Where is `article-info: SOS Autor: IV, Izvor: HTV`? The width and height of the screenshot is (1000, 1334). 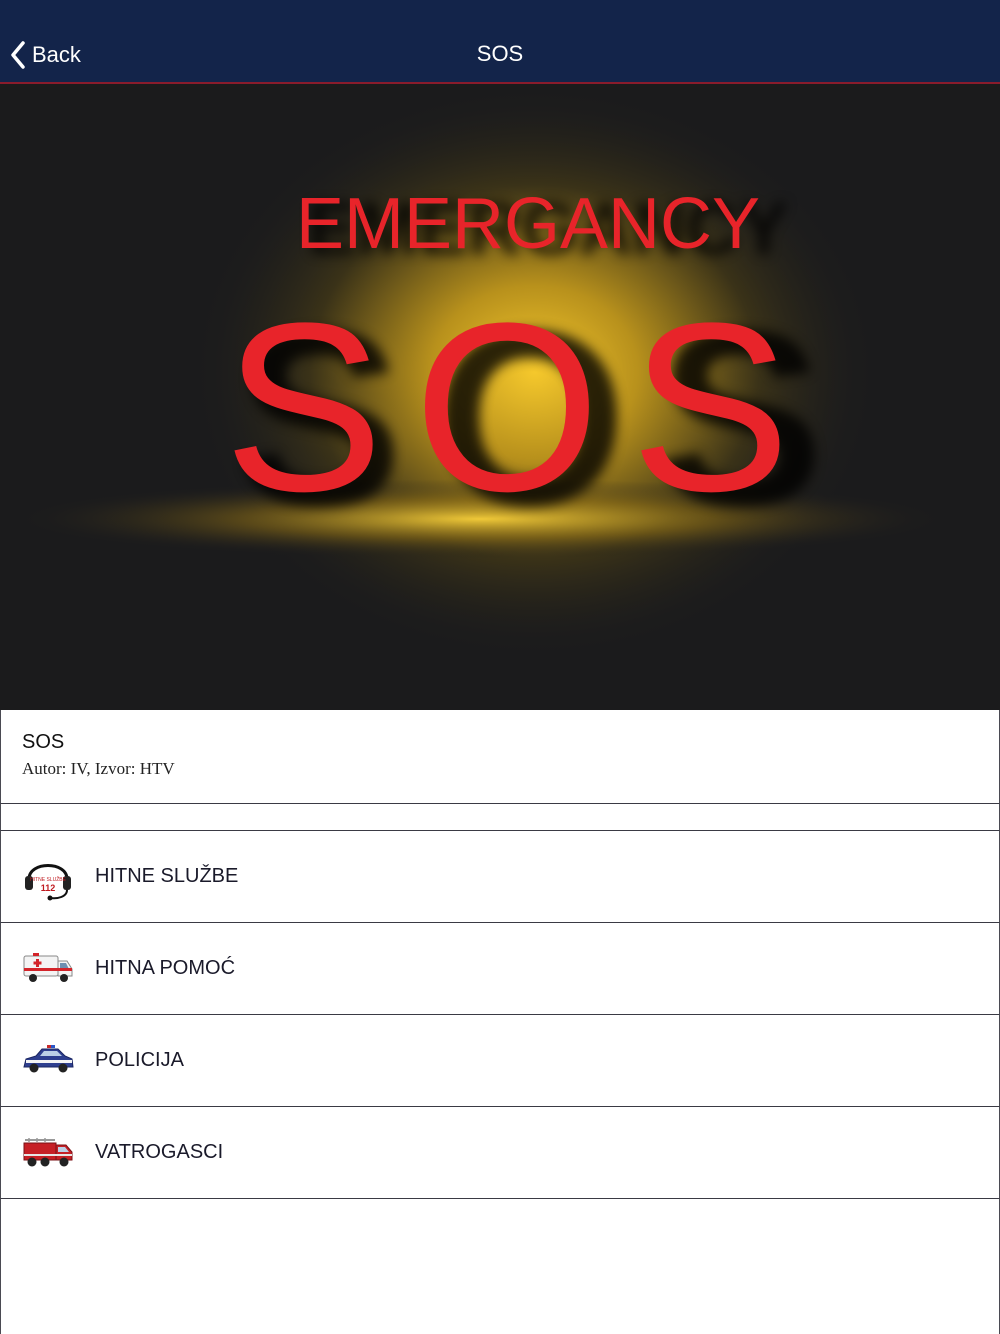 article-info: SOS Autor: IV, Izvor: HTV is located at coordinates (500, 757).